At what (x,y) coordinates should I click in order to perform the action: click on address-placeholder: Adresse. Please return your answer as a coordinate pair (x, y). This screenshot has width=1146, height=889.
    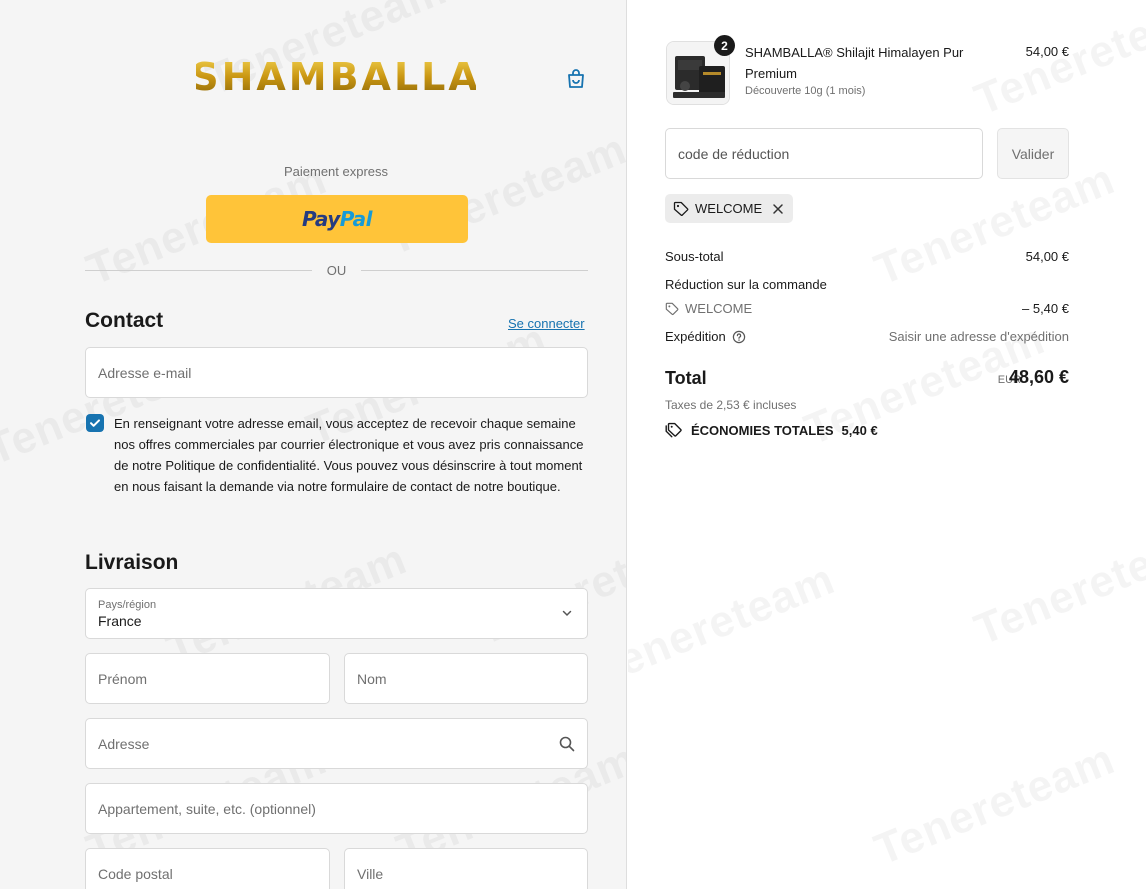
    Looking at the image, I should click on (124, 743).